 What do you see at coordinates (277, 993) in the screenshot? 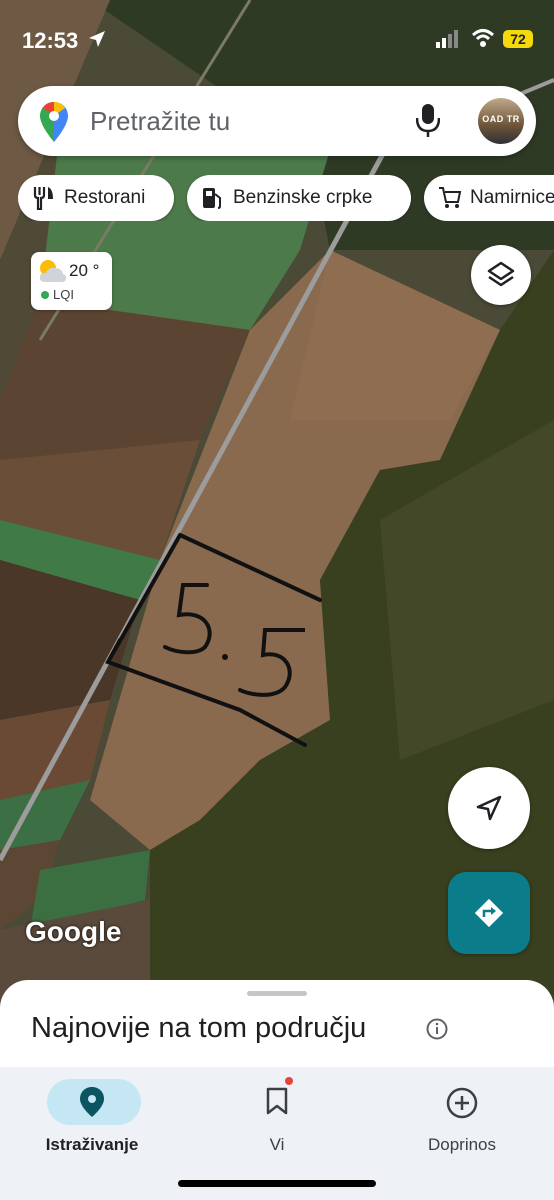
I see `sheet-drag-handle` at bounding box center [277, 993].